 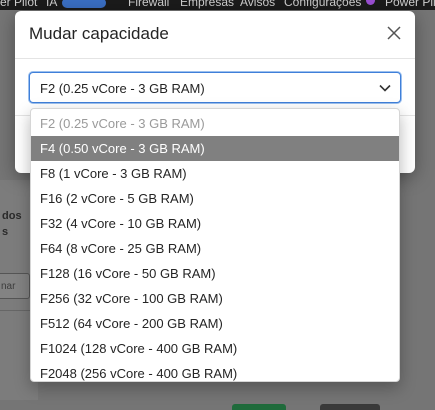 I want to click on capacity-option: F1024 (128 vCore - 400 GB RAM), so click(x=215, y=348).